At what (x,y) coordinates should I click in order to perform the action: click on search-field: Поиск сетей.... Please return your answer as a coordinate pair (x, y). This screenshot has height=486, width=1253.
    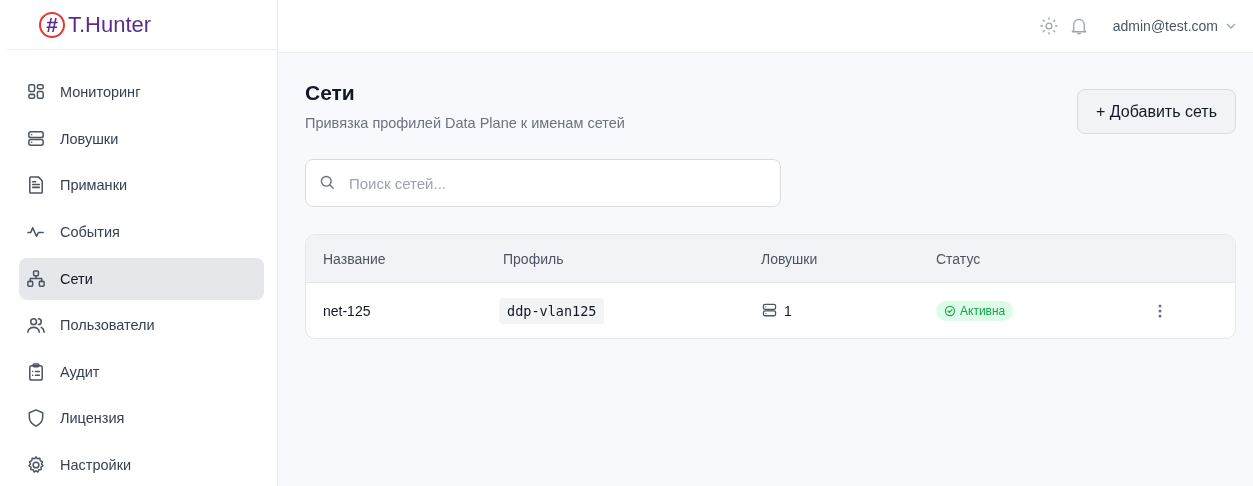
    Looking at the image, I should click on (543, 183).